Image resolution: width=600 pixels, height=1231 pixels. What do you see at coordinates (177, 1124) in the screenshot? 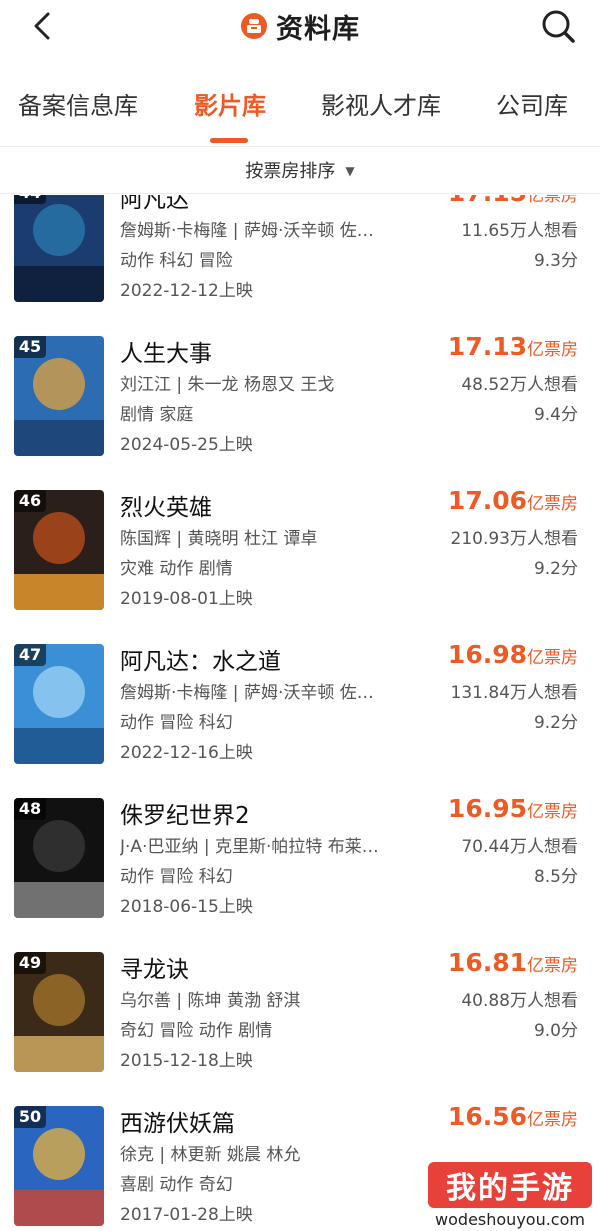
I see `movie-title: 西游伏妖篇` at bounding box center [177, 1124].